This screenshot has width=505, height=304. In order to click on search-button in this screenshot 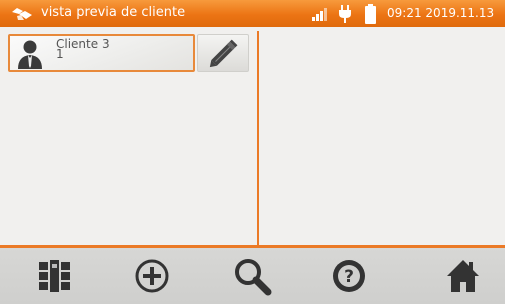, I will do `click(251, 276)`.